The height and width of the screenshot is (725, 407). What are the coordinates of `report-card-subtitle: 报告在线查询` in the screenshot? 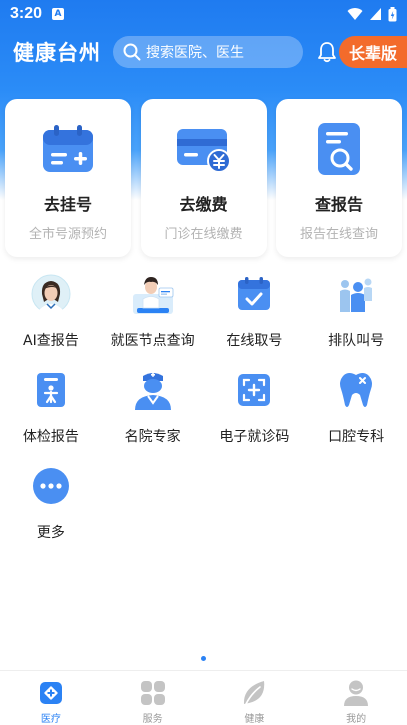 It's located at (338, 234).